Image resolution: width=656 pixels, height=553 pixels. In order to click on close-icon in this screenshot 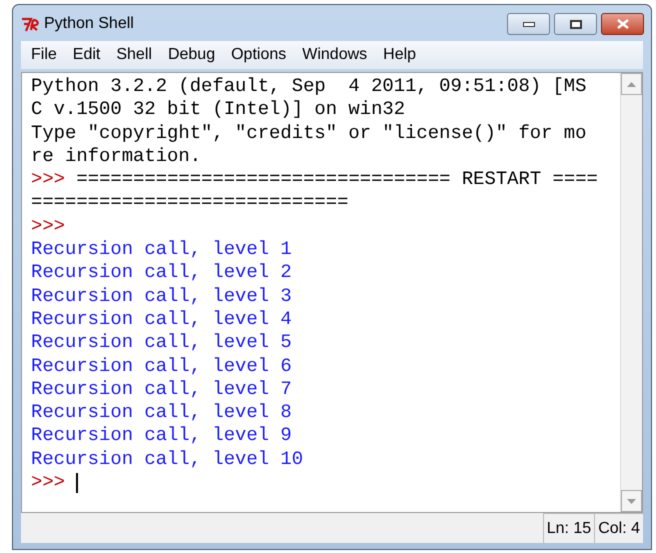, I will do `click(622, 24)`.